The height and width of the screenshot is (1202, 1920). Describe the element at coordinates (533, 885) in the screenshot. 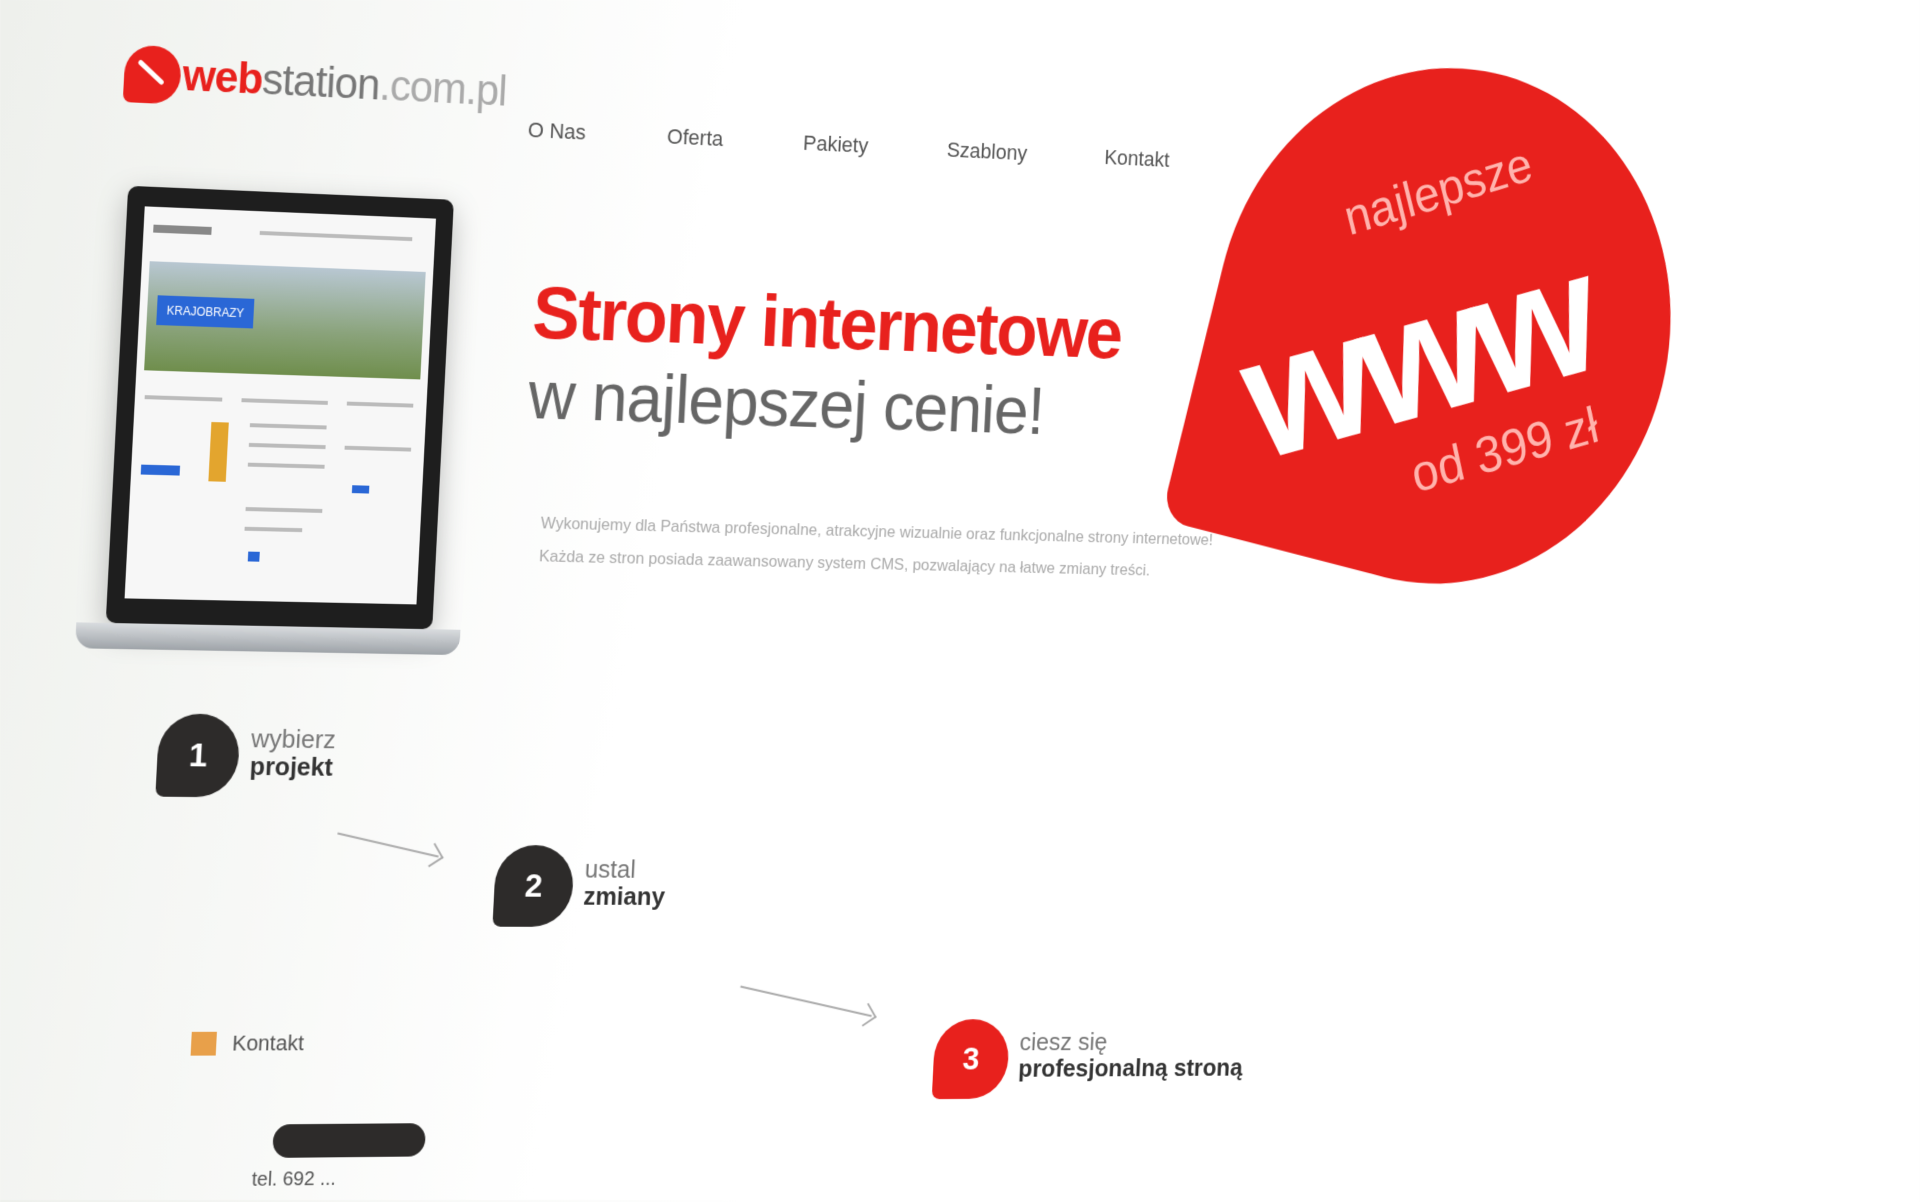

I see `step-2-number-icon: 2` at that location.